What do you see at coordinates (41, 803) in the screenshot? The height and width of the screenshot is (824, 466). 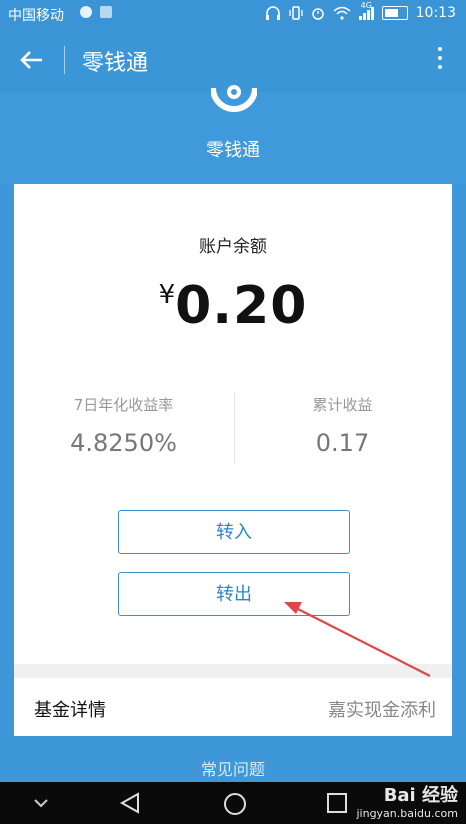 I see `chevron-down-icon` at bounding box center [41, 803].